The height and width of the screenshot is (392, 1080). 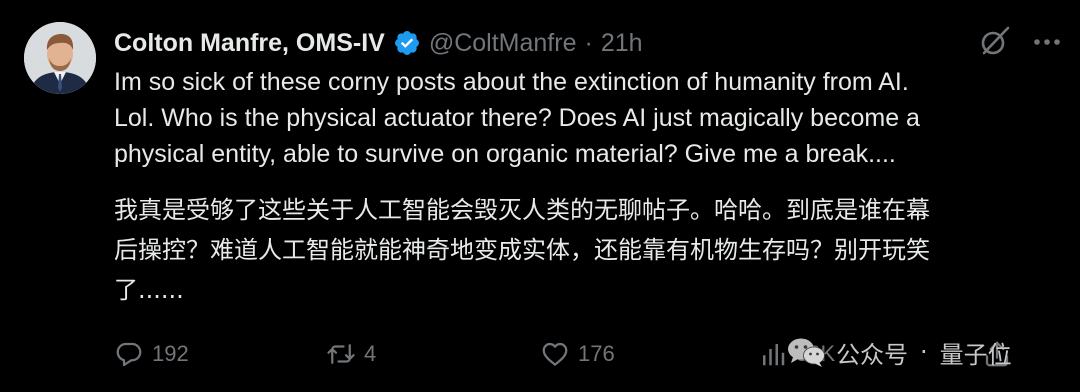 What do you see at coordinates (975, 354) in the screenshot?
I see `watermark-name: 量子位` at bounding box center [975, 354].